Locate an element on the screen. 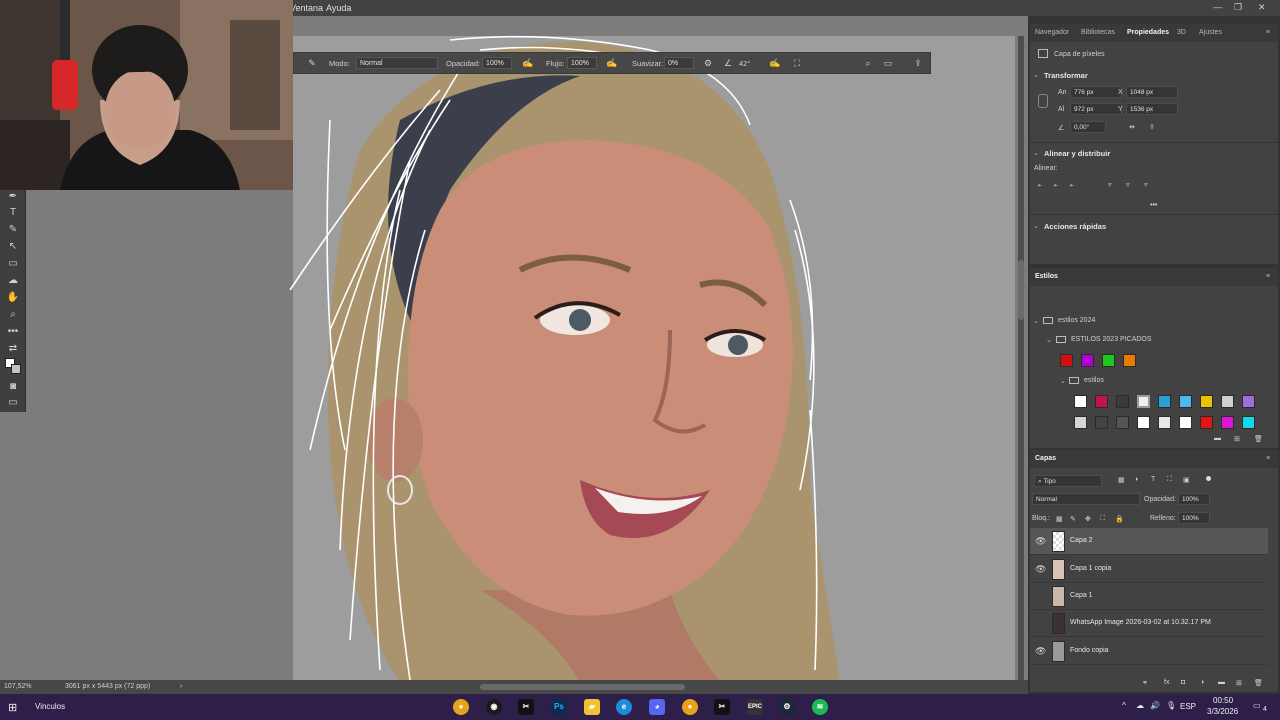  layer-row: 👁 Fondo copia is located at coordinates (1149, 651).